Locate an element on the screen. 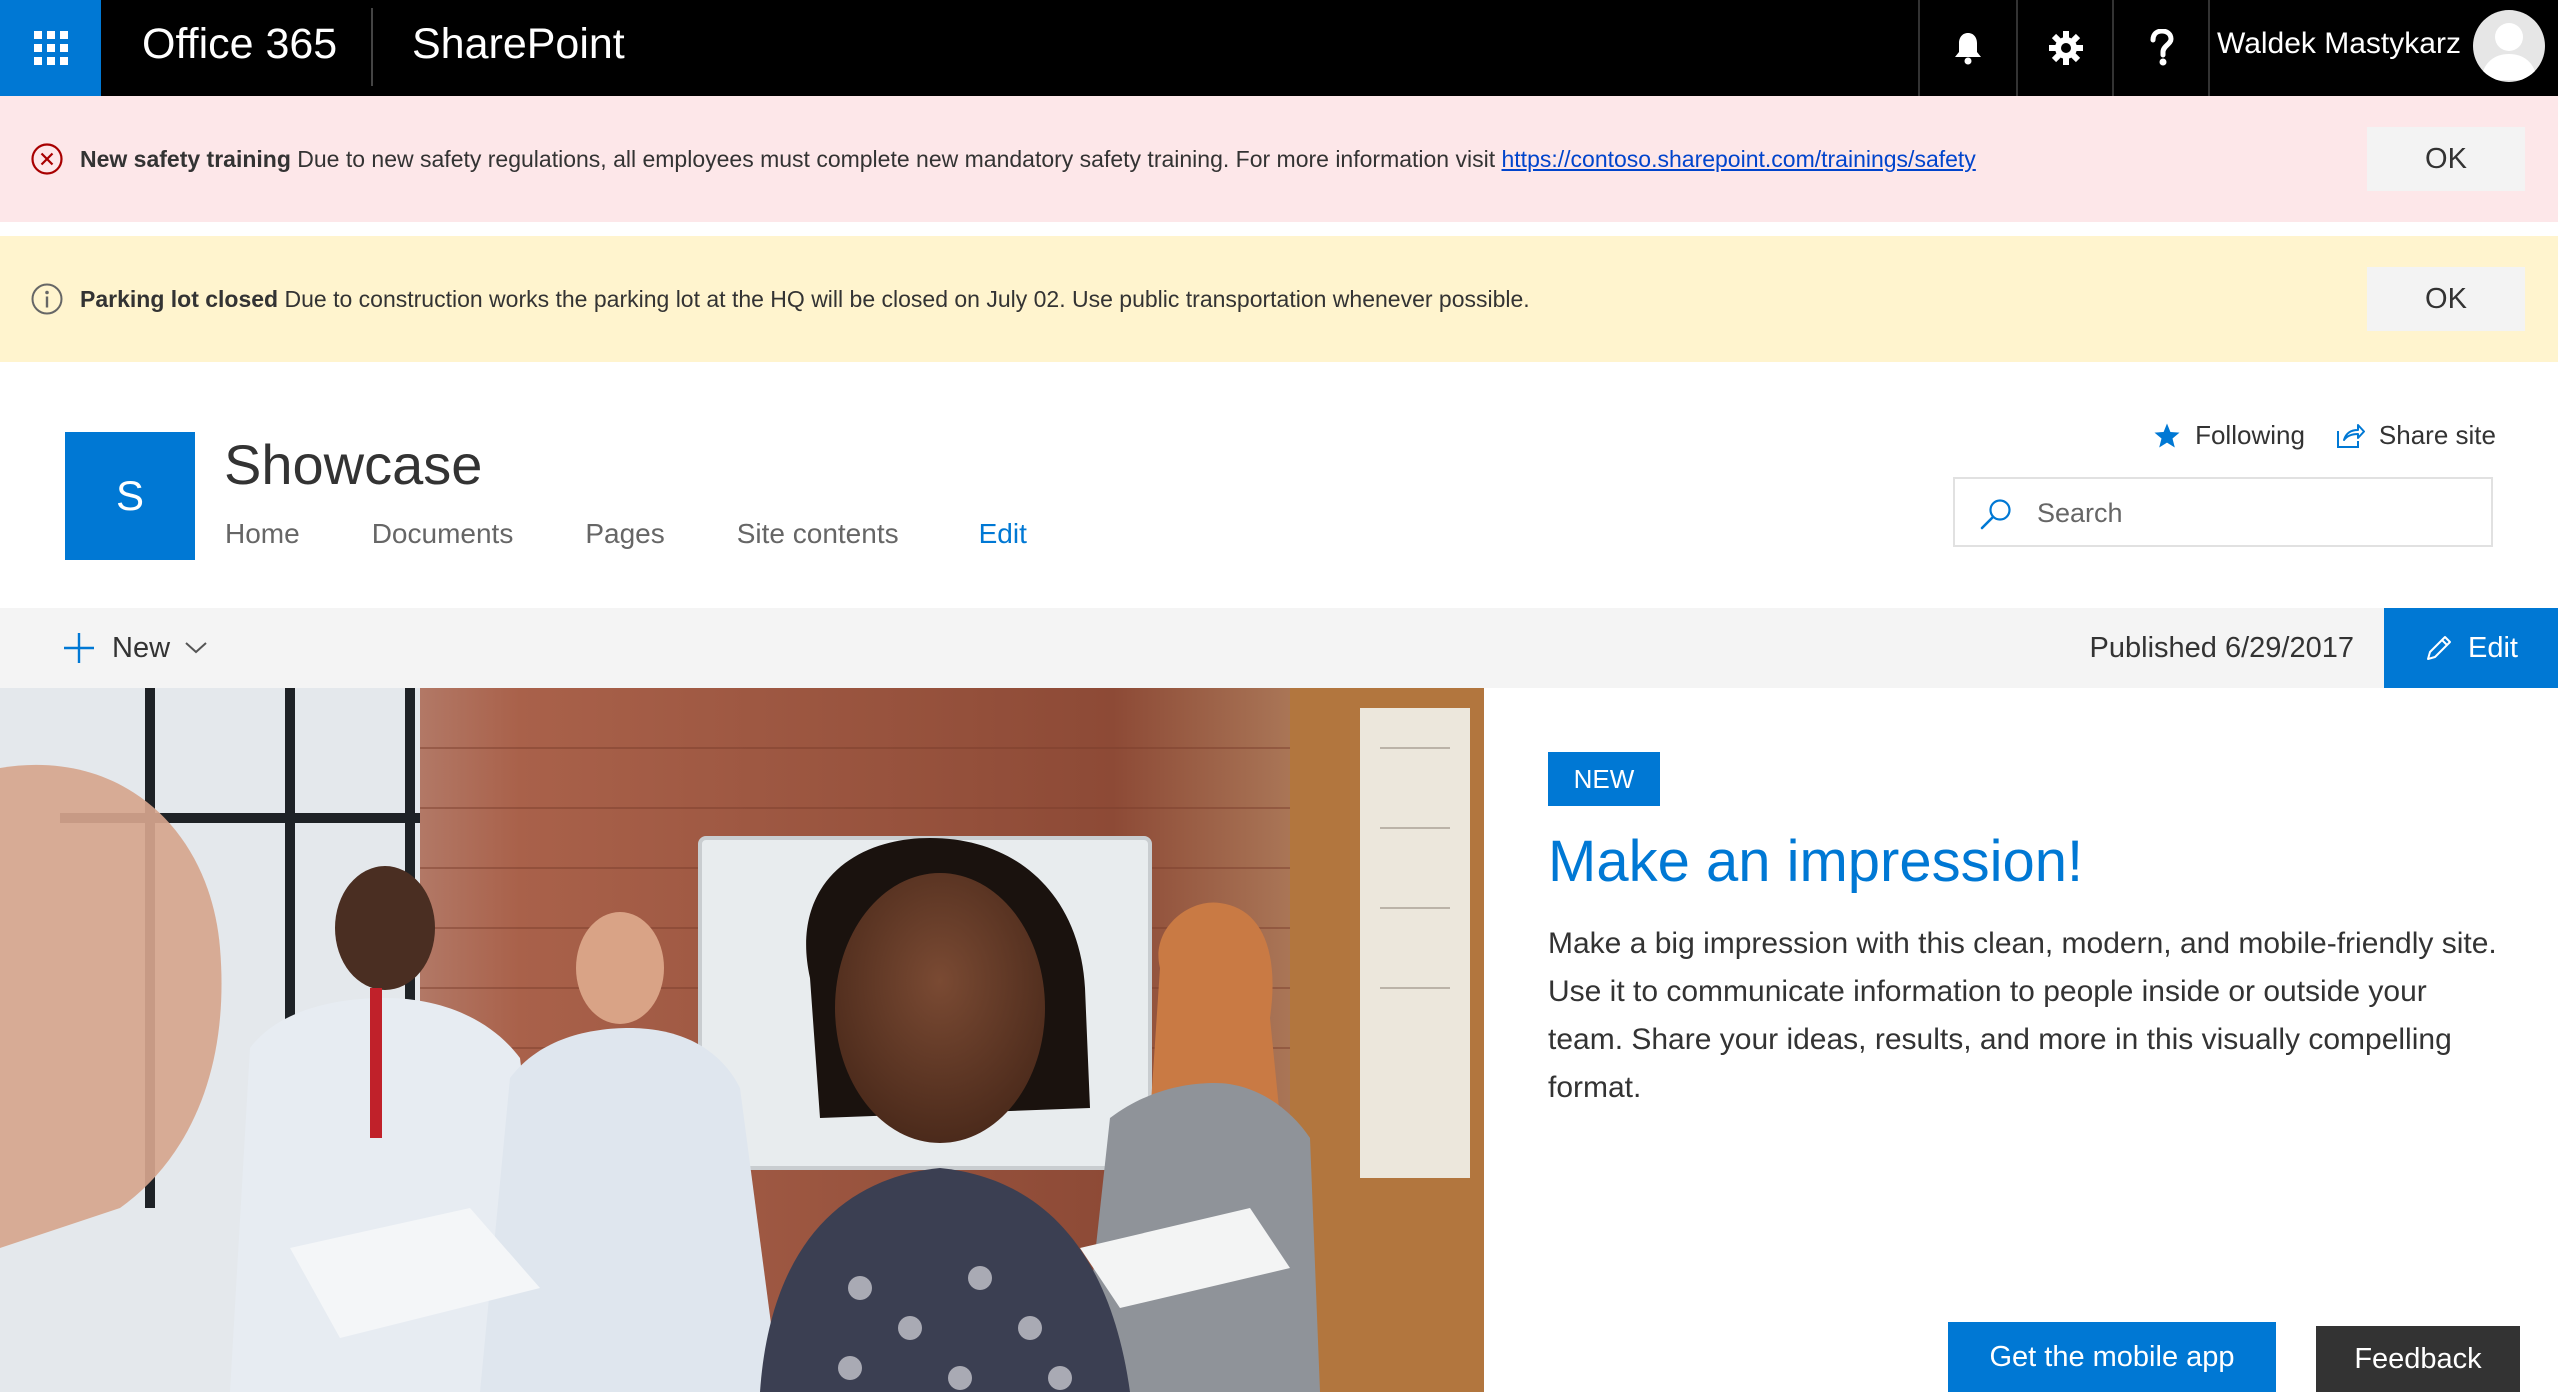  following-button: Following is located at coordinates (2229, 435).